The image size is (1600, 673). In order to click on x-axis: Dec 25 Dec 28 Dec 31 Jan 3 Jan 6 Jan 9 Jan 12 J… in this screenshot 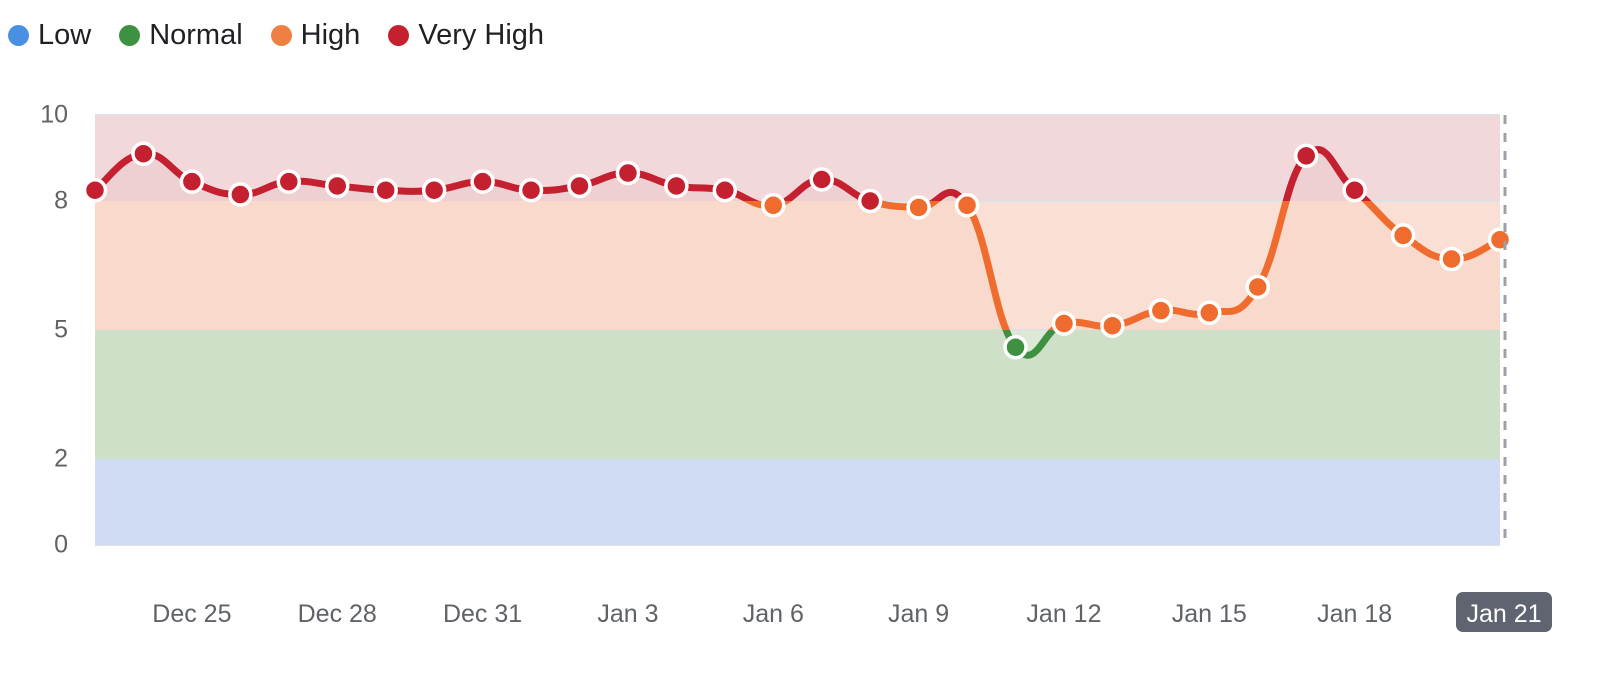, I will do `click(852, 612)`.